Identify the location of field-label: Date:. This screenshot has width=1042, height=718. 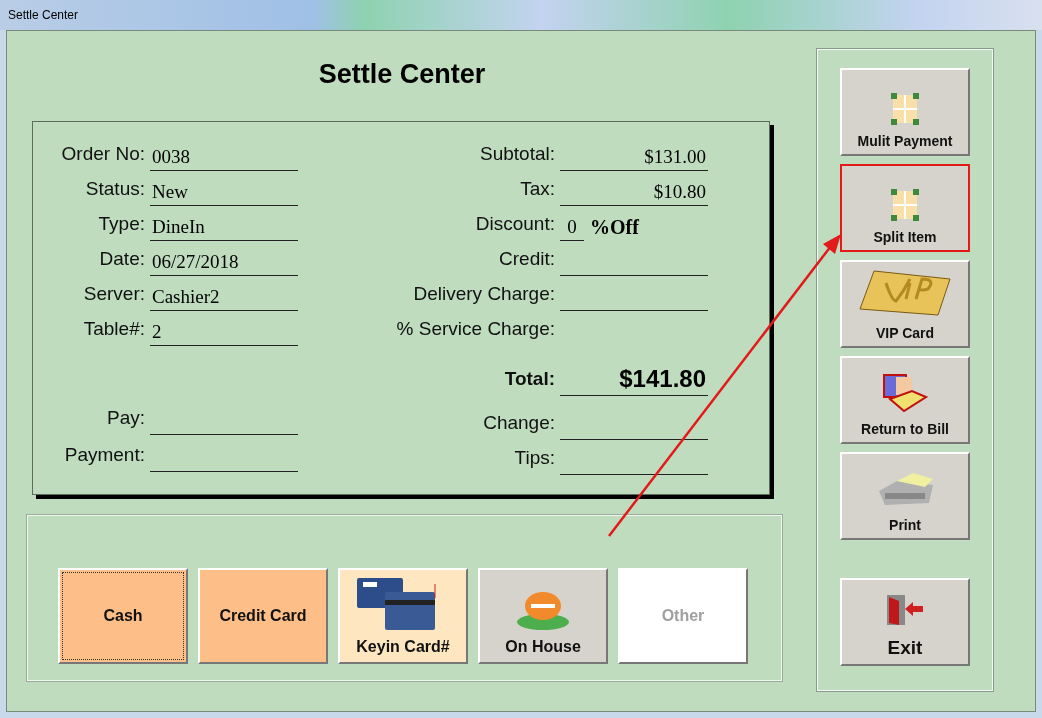
(121, 259).